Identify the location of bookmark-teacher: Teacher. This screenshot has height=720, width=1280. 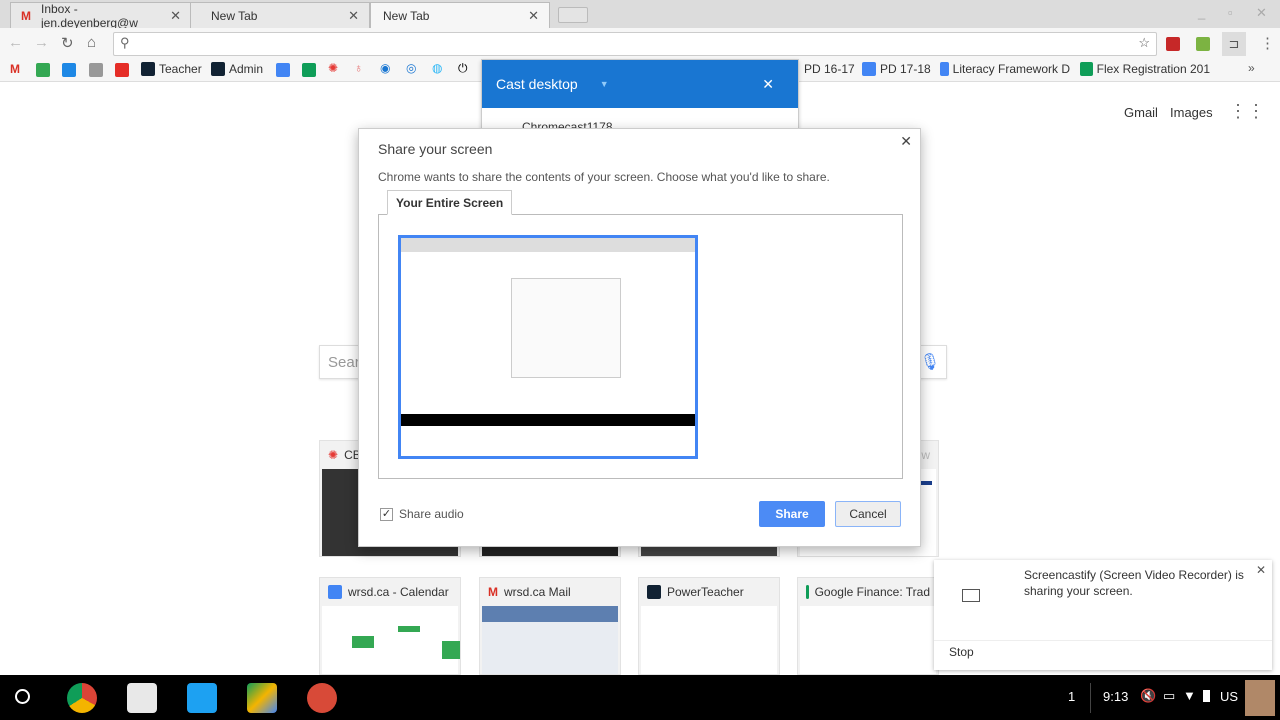
(171, 69).